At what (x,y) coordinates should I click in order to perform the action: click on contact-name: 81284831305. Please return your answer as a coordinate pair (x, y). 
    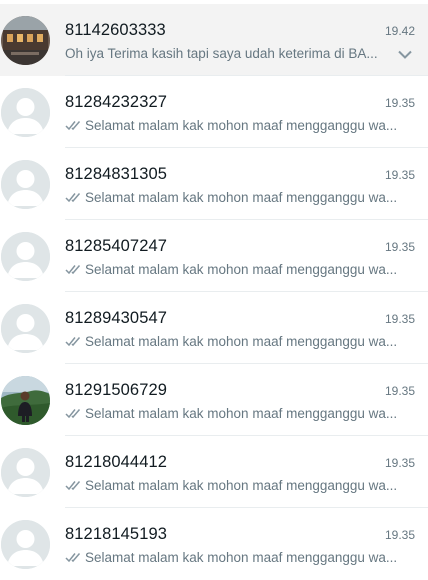
    Looking at the image, I should click on (116, 174).